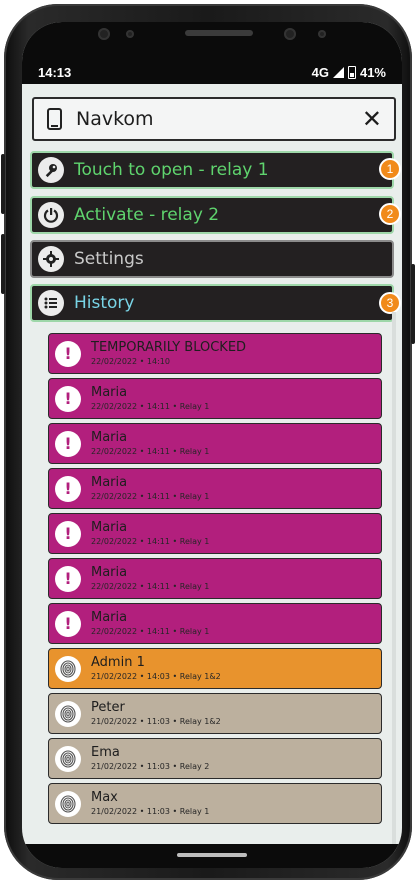 The image size is (416, 884). I want to click on history-row-meta: 21/02/2022 • 14:03 • Relay 1&2, so click(156, 676).